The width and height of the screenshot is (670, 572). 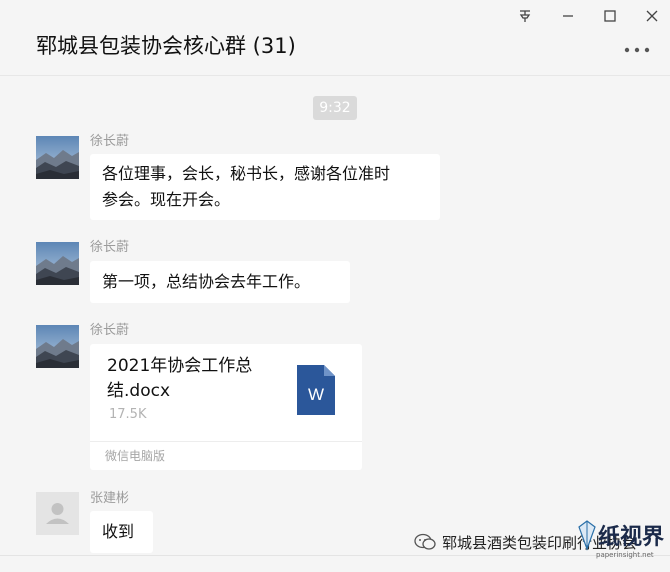 What do you see at coordinates (525, 16) in the screenshot?
I see `pin-icon` at bounding box center [525, 16].